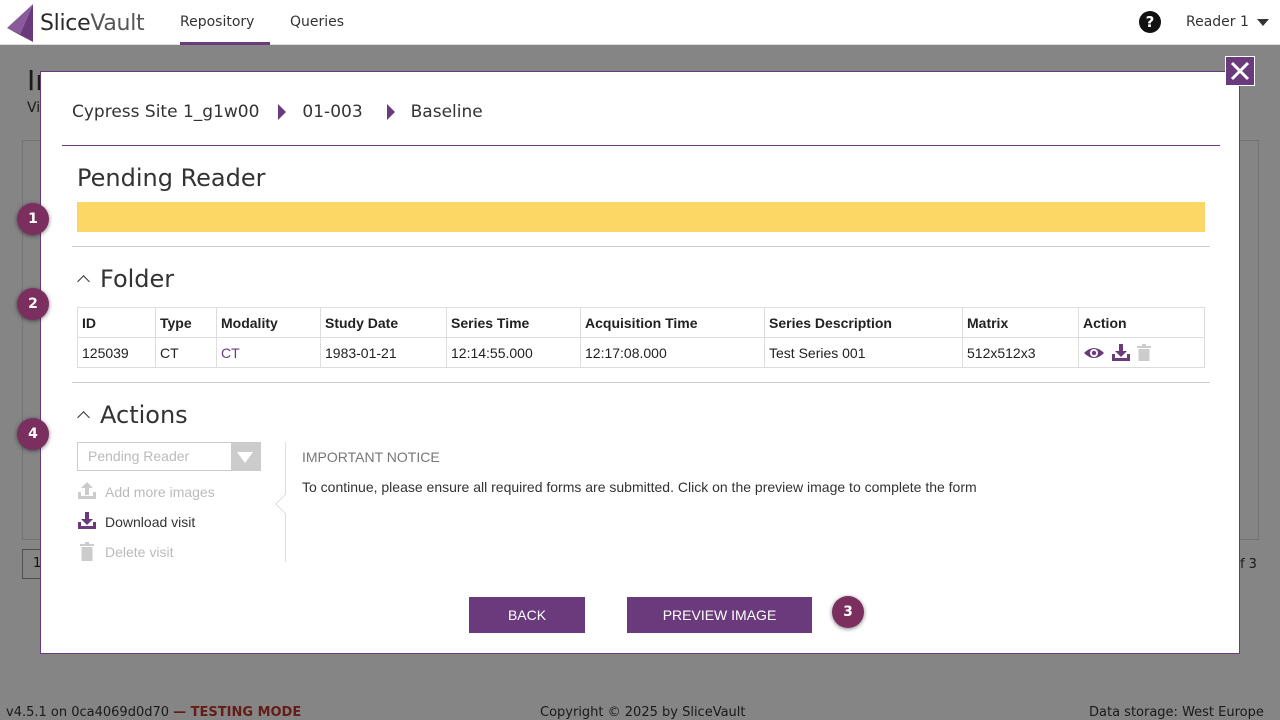  Describe the element at coordinates (165, 112) in the screenshot. I see `breadcrumb-site: Cypress Site 1_g1w00` at that location.